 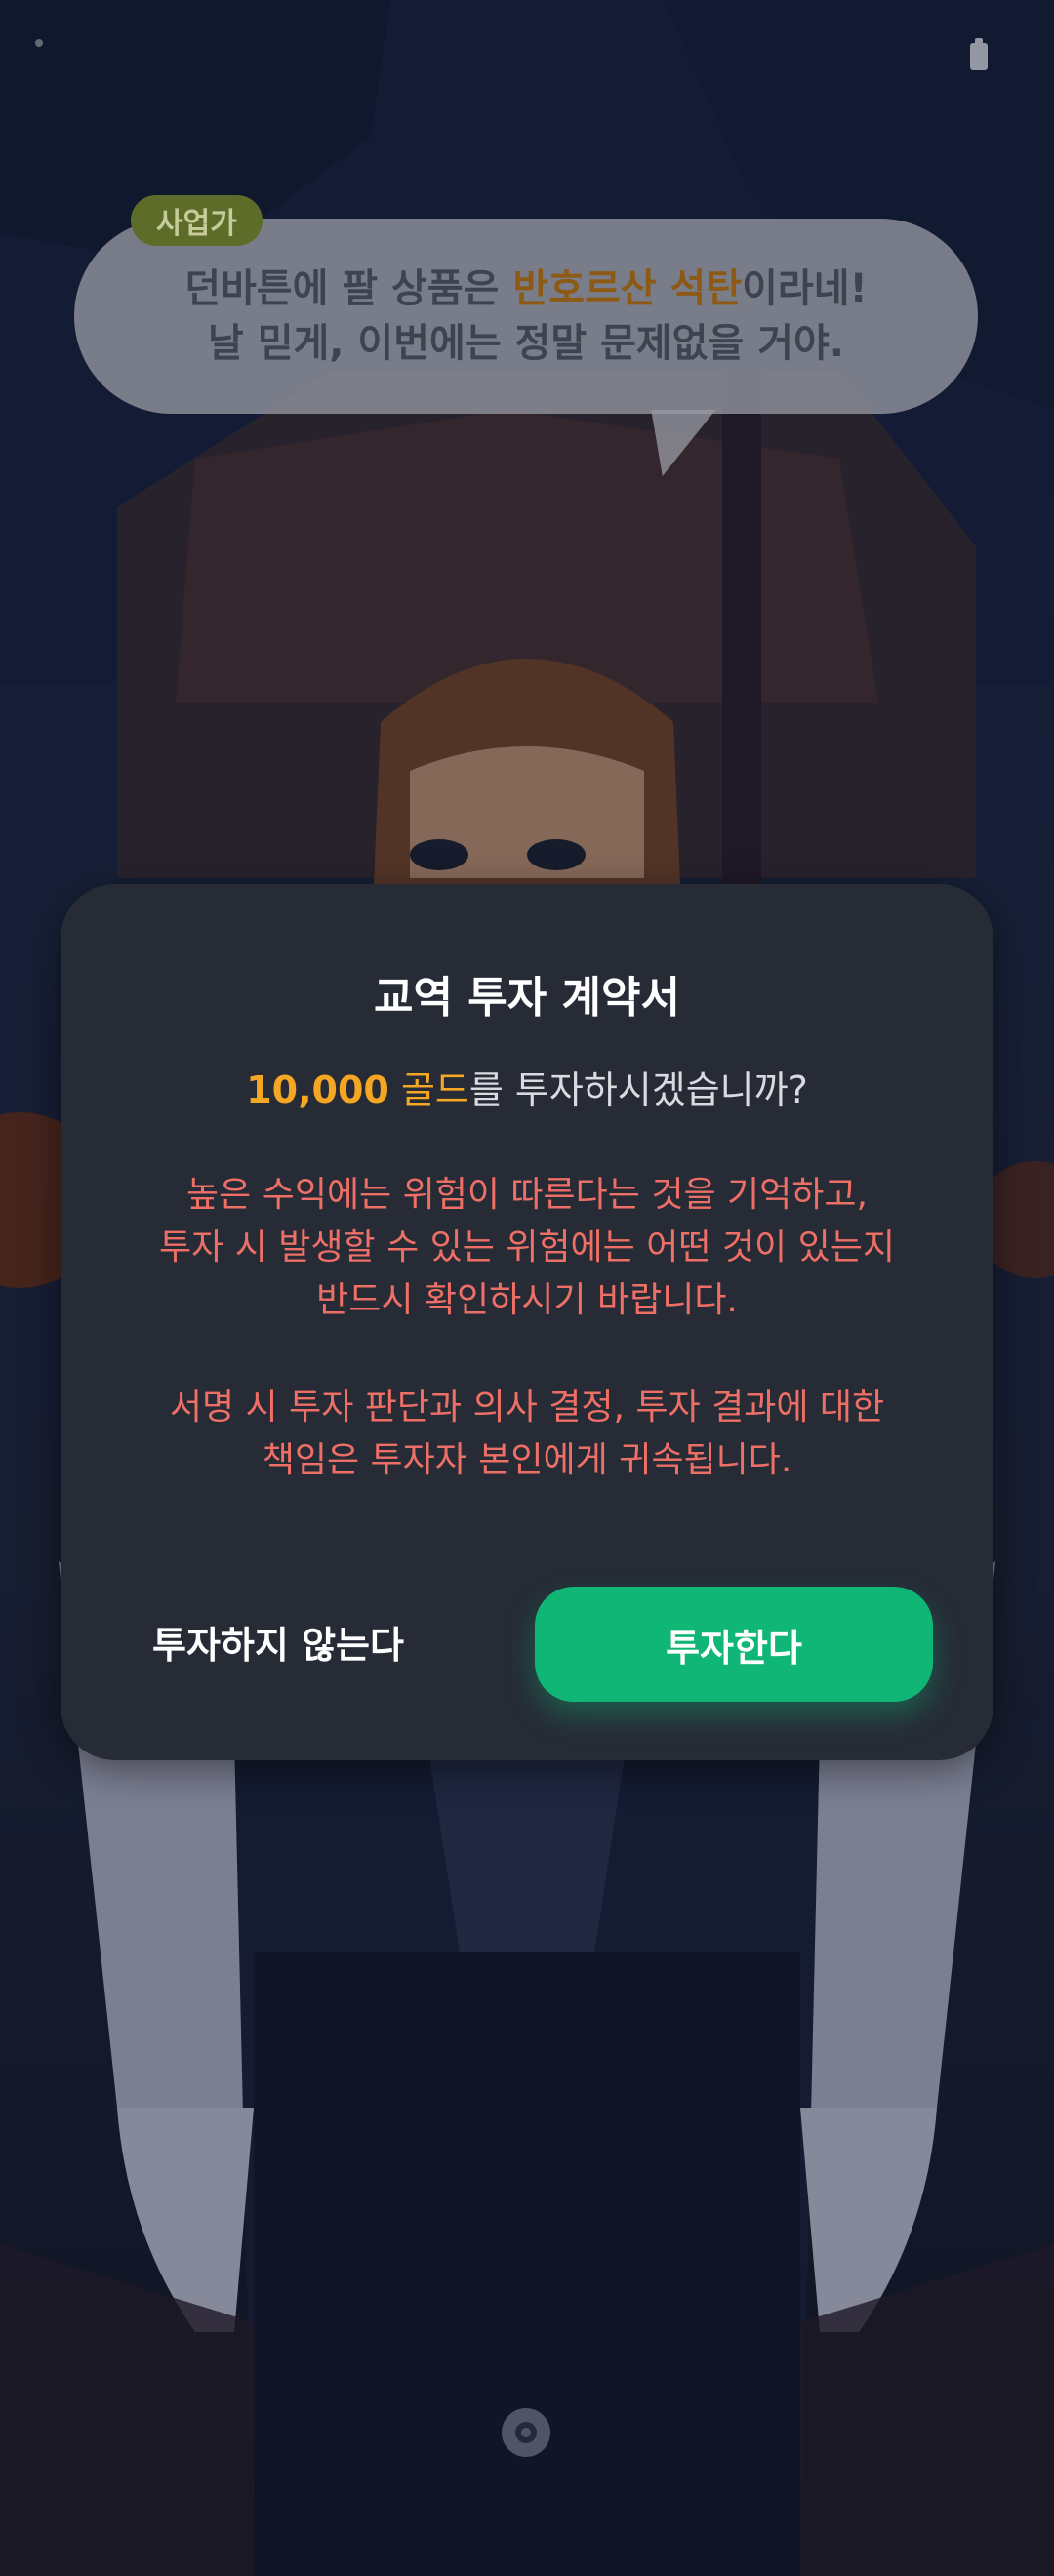 What do you see at coordinates (979, 54) in the screenshot?
I see `battery-icon` at bounding box center [979, 54].